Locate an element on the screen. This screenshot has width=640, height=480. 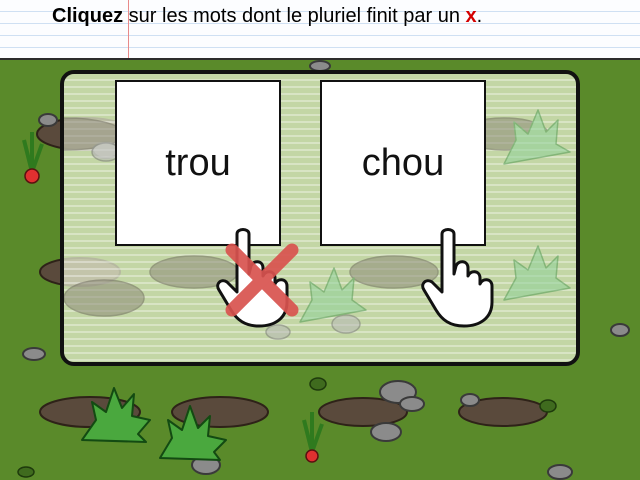
word-card-trou: trou is located at coordinates (198, 163).